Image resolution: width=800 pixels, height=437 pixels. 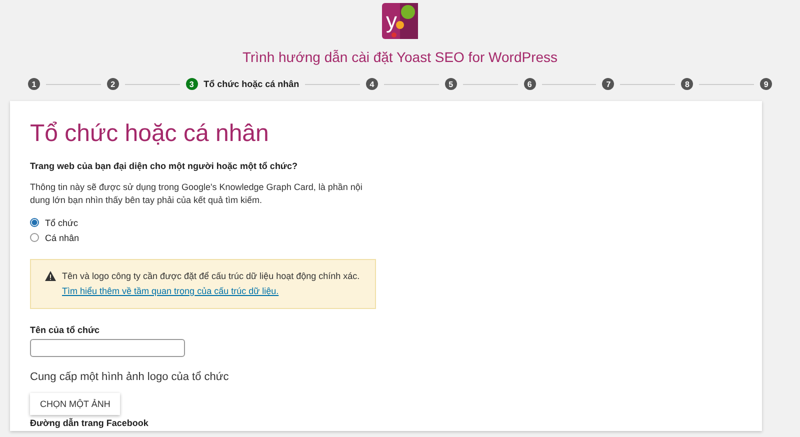 I want to click on notice-text: Tên và logo công ty cần được đặt để cấu trúc dữ liệu hoạt động chính xác. Tìm hiểu thêm về tầm quan trọng của cấu trúc dữ liệu., so click(x=211, y=284).